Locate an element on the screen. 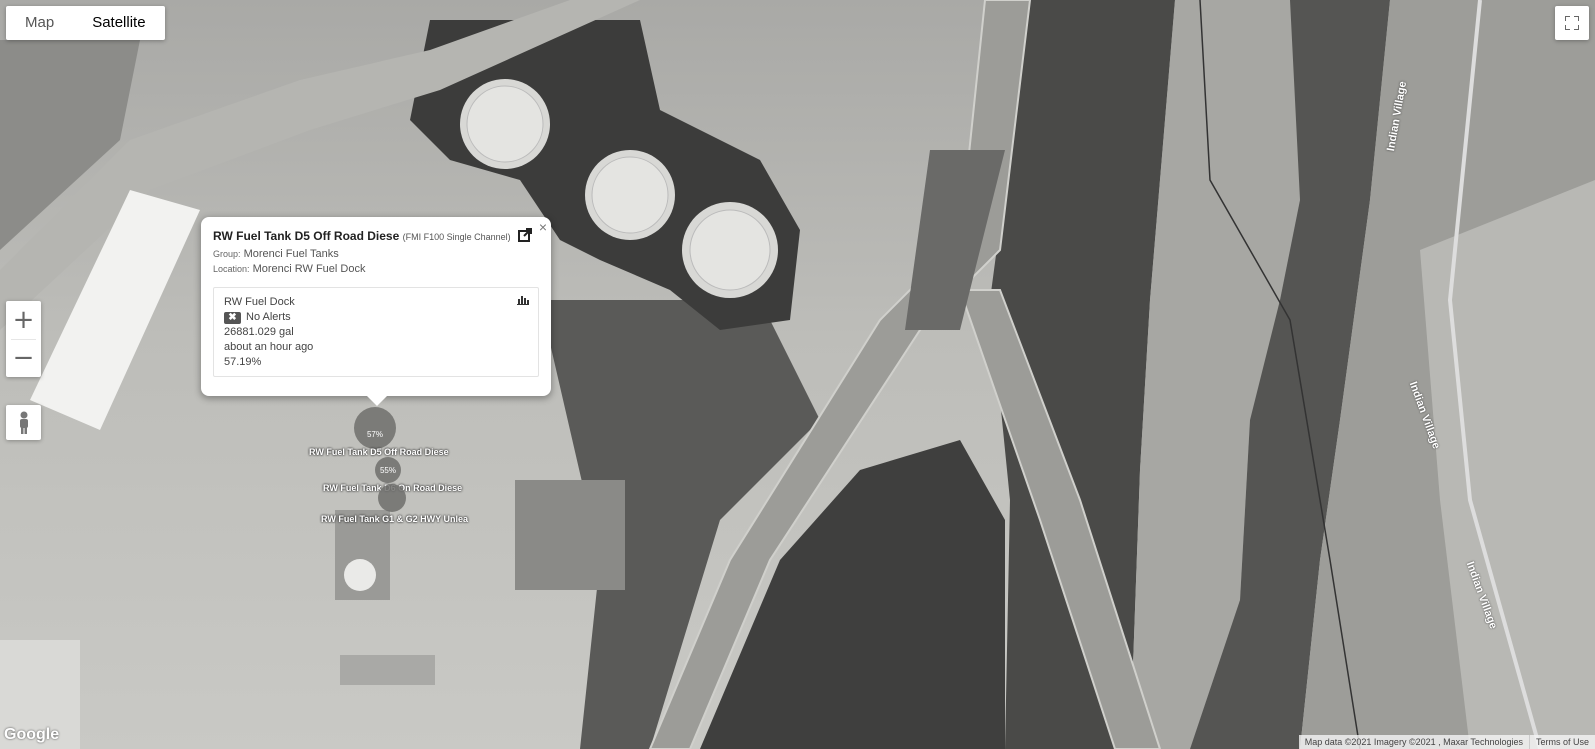 The image size is (1595, 749). popup-subtitle: (FMI F100 Single Channel) is located at coordinates (456, 237).